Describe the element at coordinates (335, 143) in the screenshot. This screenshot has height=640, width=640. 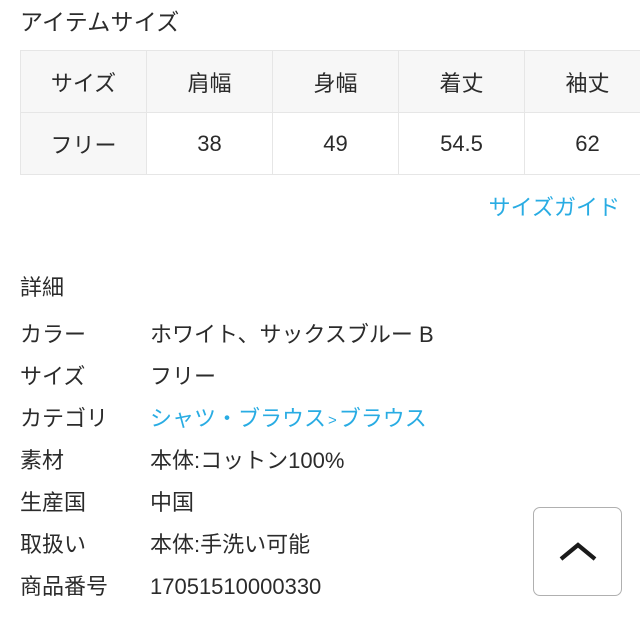
I see `table-cell-chest: 49` at that location.